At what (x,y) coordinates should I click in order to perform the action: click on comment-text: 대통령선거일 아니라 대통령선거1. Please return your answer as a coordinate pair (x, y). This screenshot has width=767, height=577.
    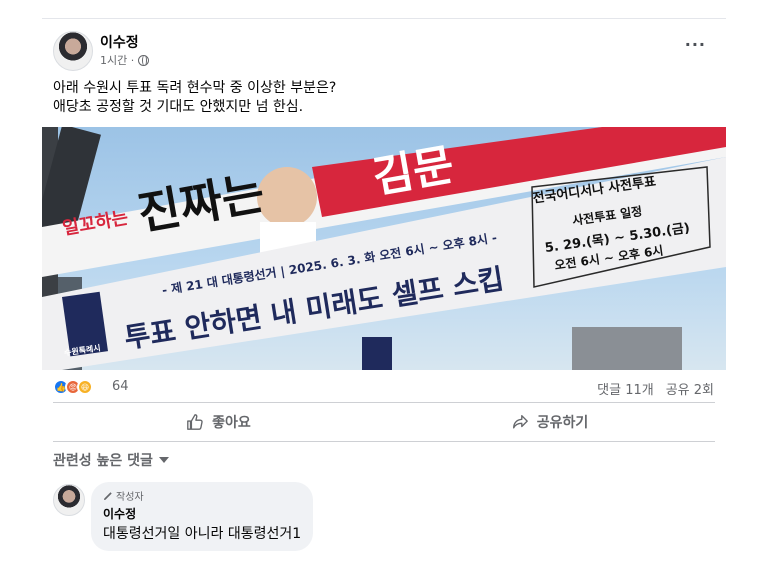
    Looking at the image, I should click on (202, 534).